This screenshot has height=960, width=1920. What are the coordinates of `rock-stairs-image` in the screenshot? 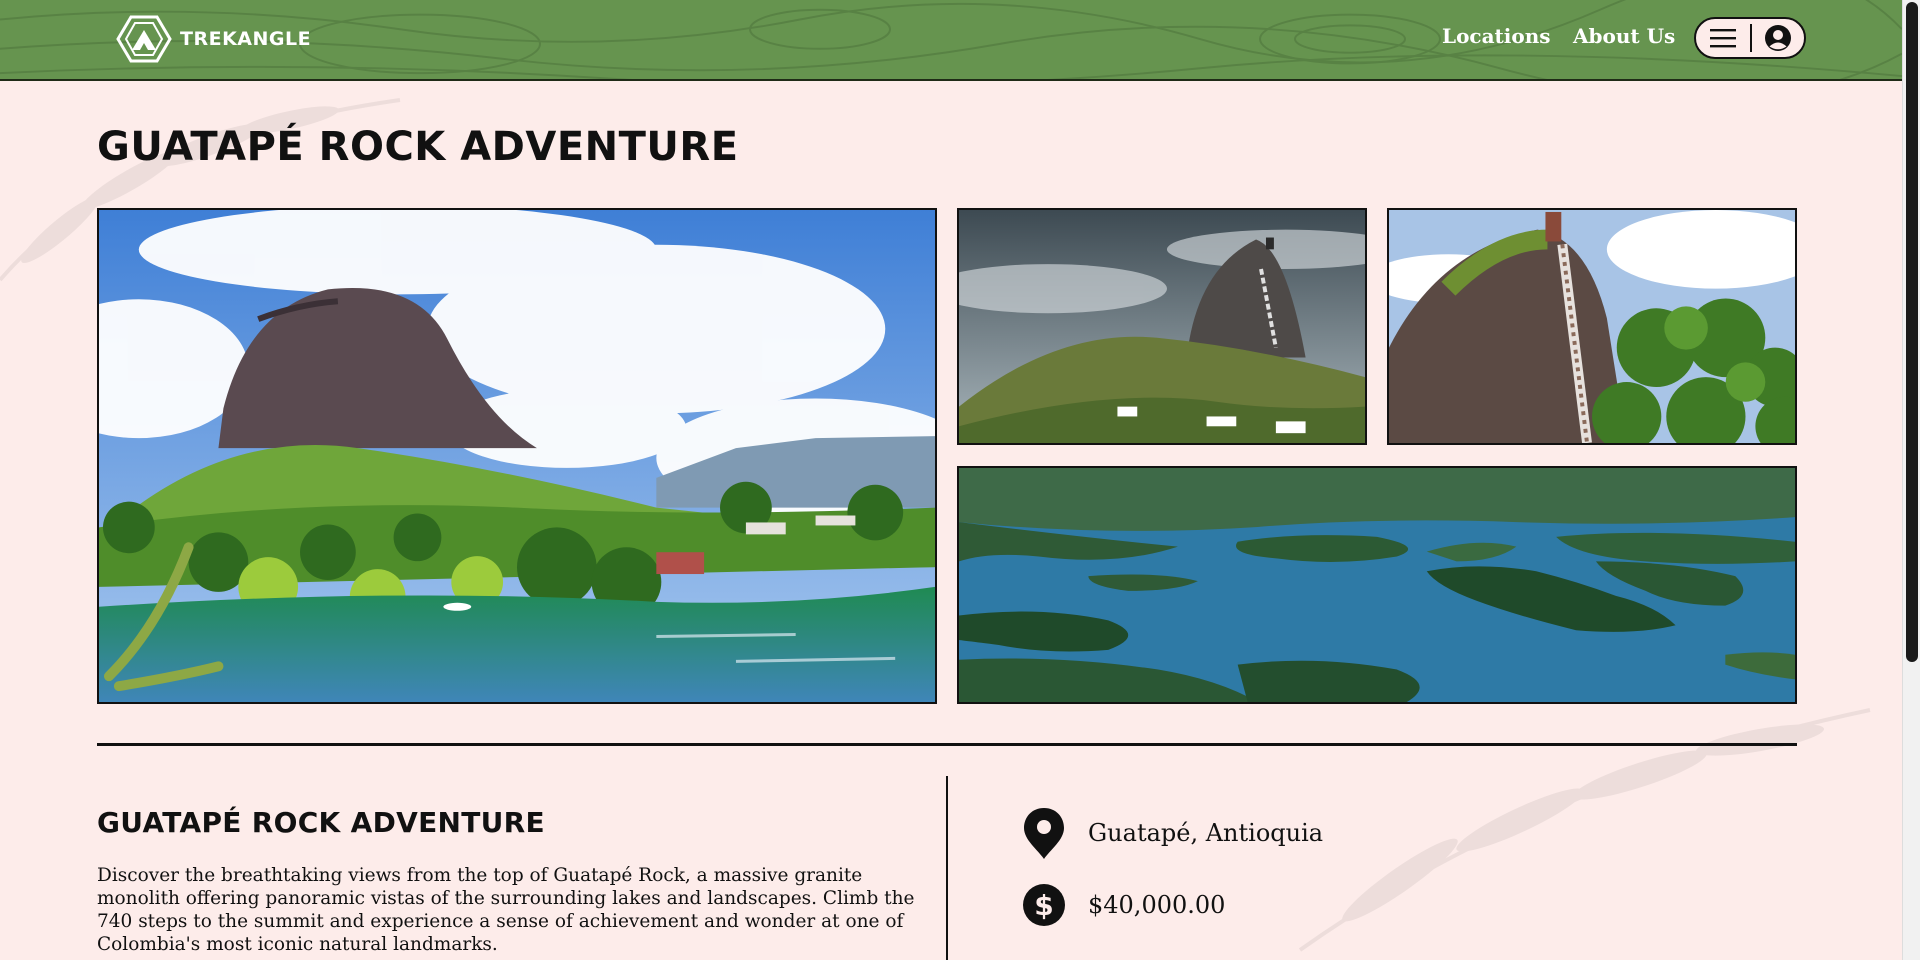 It's located at (1592, 326).